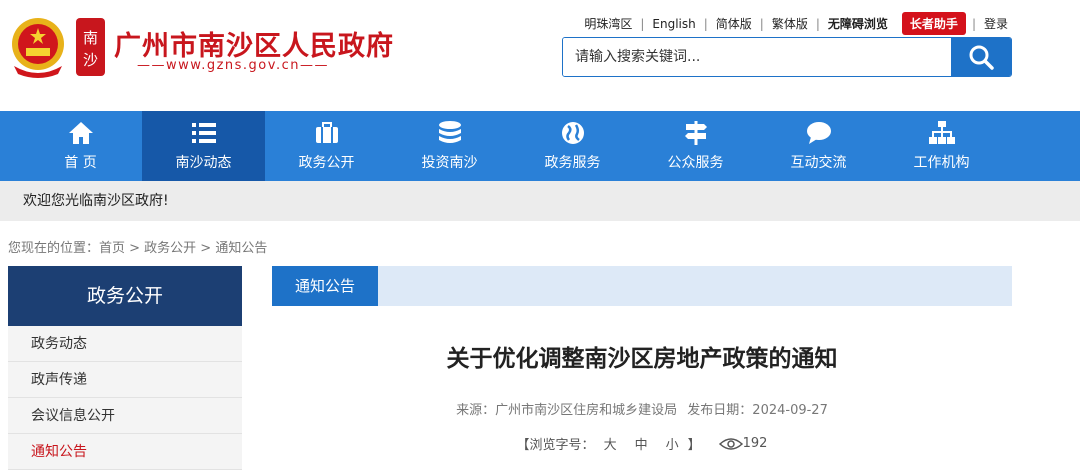 This screenshot has width=1080, height=473. I want to click on database-icon, so click(449, 132).